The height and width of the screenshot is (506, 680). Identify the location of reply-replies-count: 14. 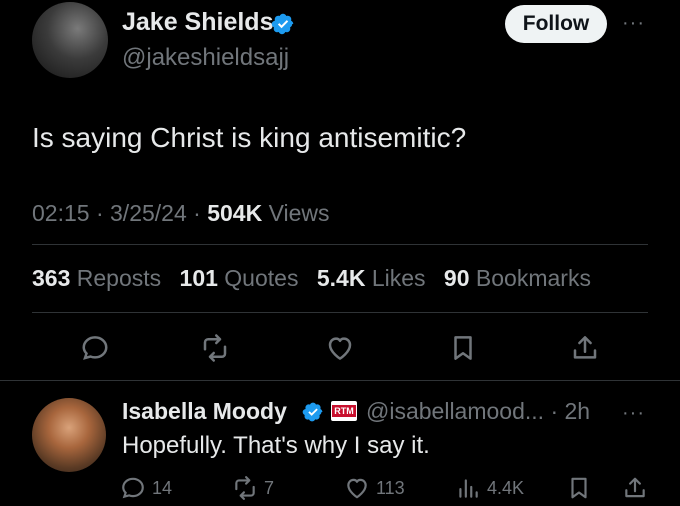
(162, 487).